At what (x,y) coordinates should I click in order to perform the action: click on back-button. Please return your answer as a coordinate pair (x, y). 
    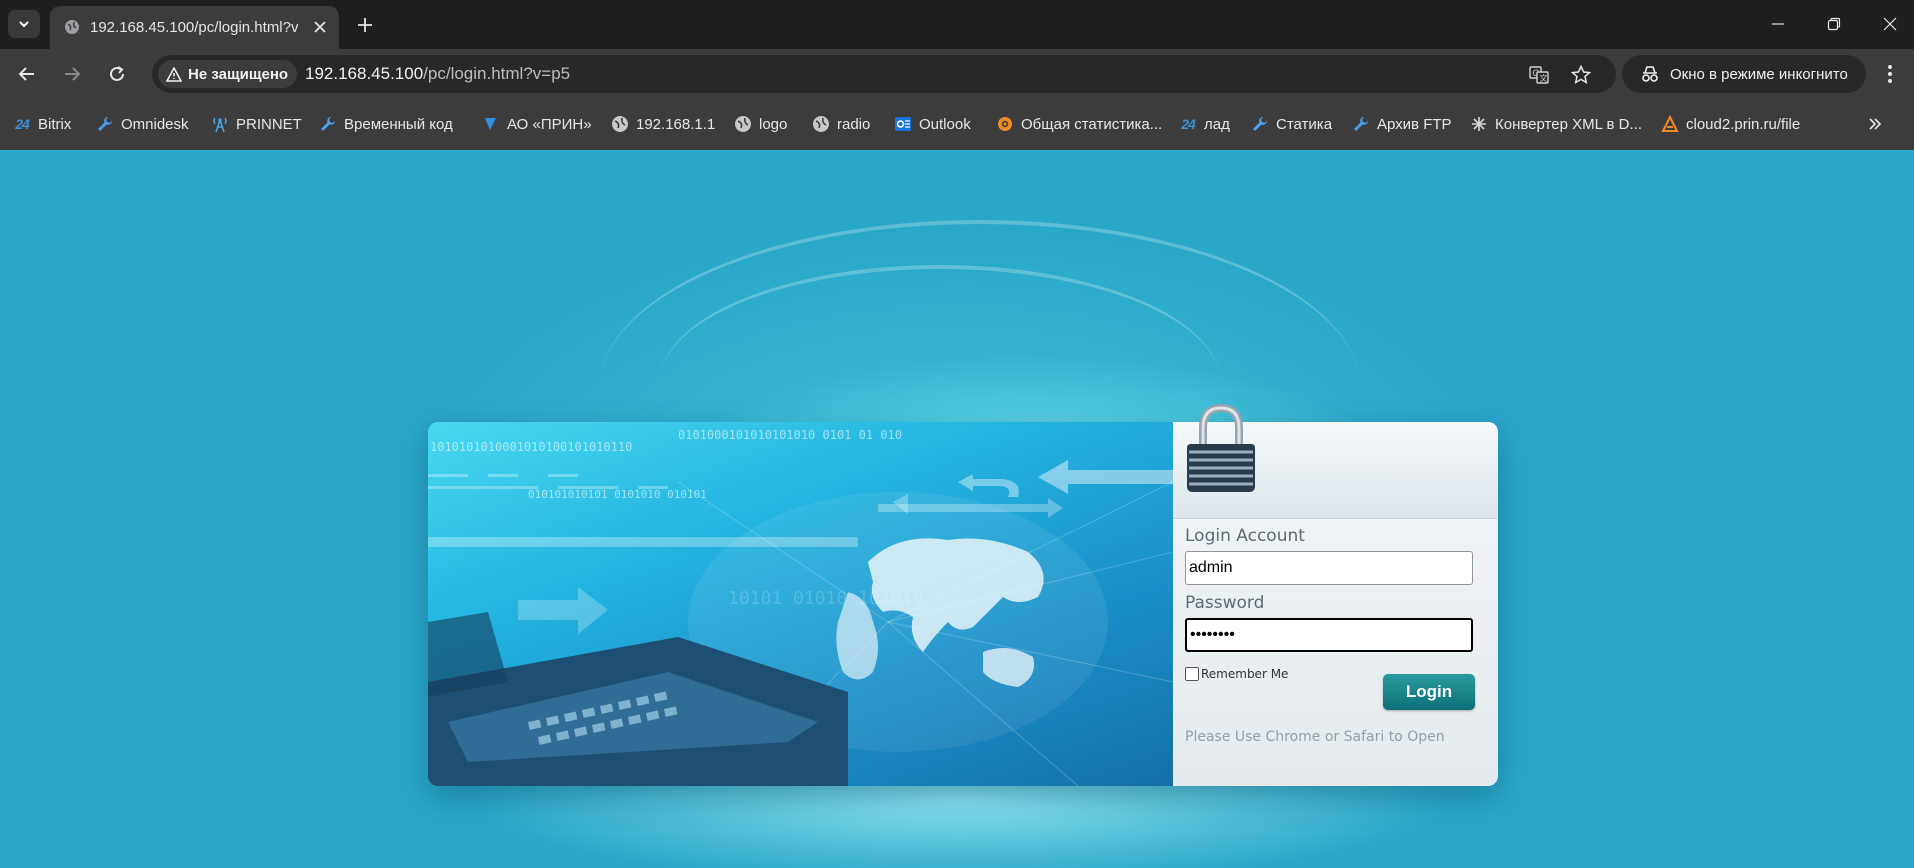
    Looking at the image, I should click on (27, 74).